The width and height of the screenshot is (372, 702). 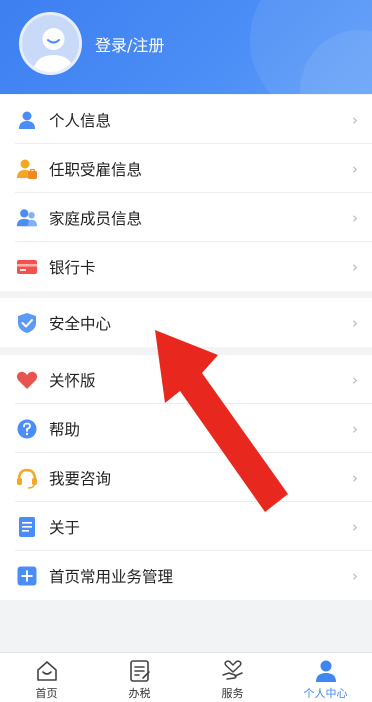 I want to click on menu-item-care-version: 关怀版 ›, so click(x=186, y=379).